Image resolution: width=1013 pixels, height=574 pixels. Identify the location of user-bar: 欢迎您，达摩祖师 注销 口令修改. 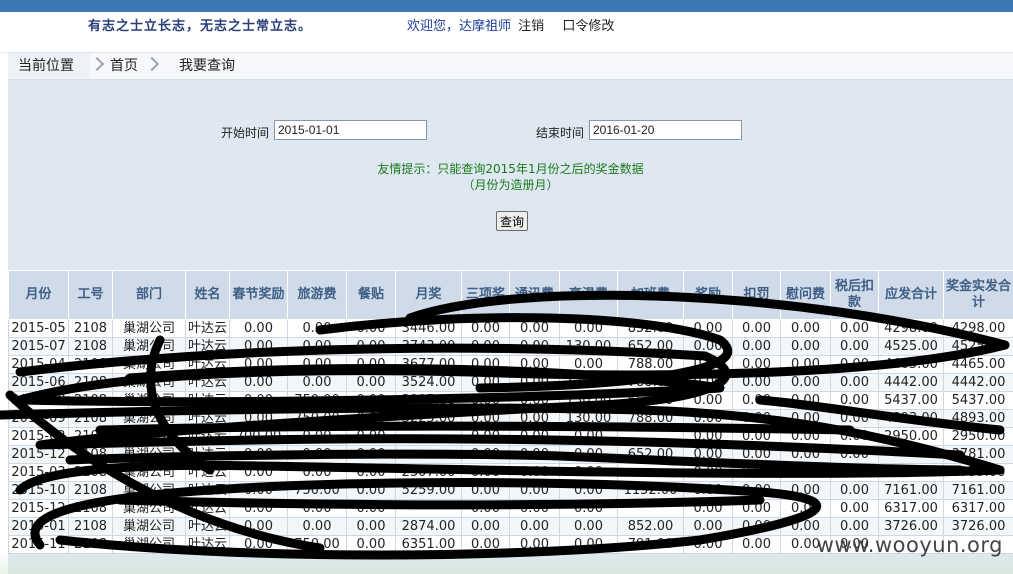
(510, 24).